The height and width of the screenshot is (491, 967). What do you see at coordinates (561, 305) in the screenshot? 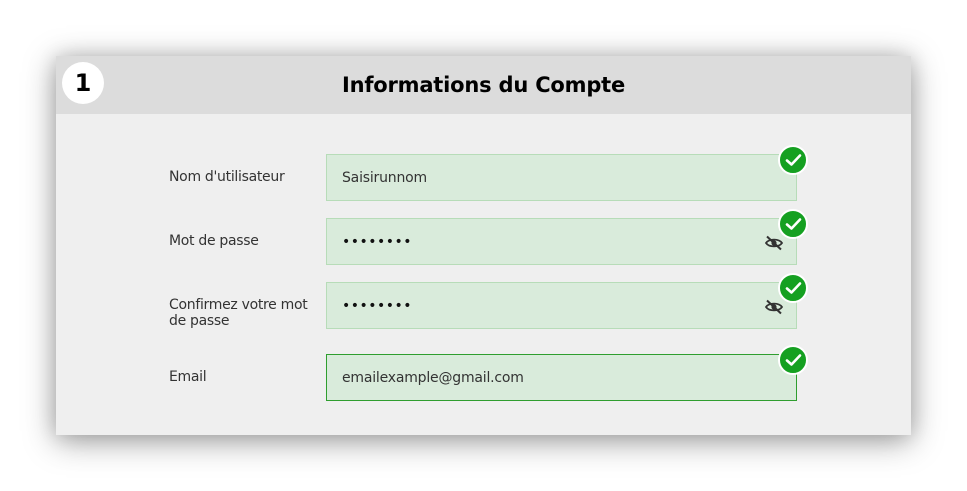
I see `confirm-password-field: ••••••••` at bounding box center [561, 305].